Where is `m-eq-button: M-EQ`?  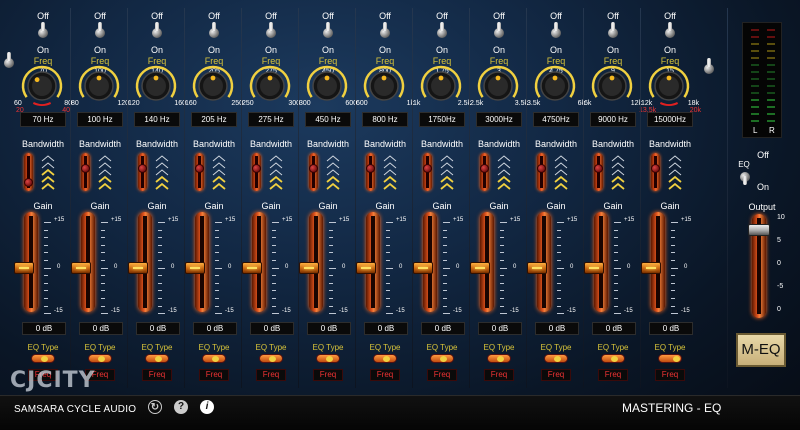 m-eq-button: M-EQ is located at coordinates (761, 350).